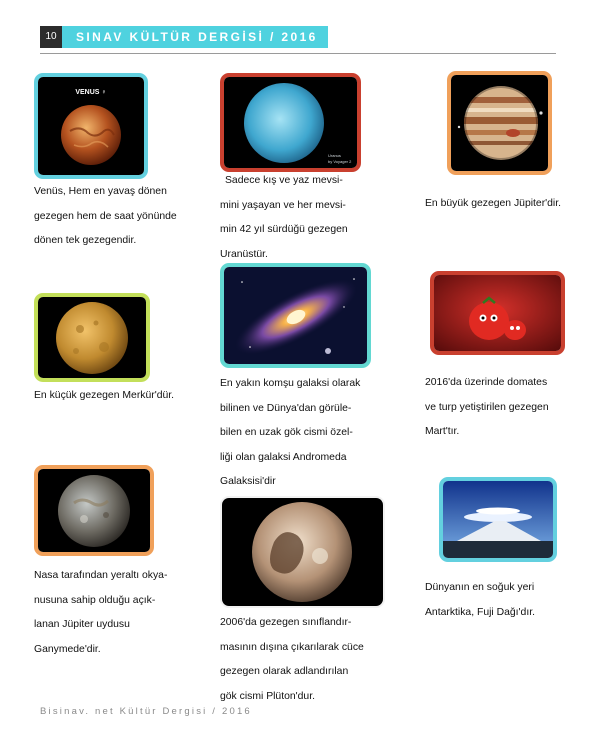 The image size is (596, 738). What do you see at coordinates (286, 432) in the screenshot?
I see `andromeda-caption-line: bilen en uzak gök cismi özel-` at bounding box center [286, 432].